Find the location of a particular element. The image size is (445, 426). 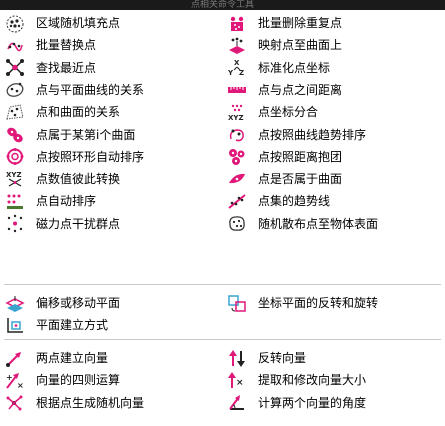

command-item: 点按照曲线趋势排序 is located at coordinates (294, 135).